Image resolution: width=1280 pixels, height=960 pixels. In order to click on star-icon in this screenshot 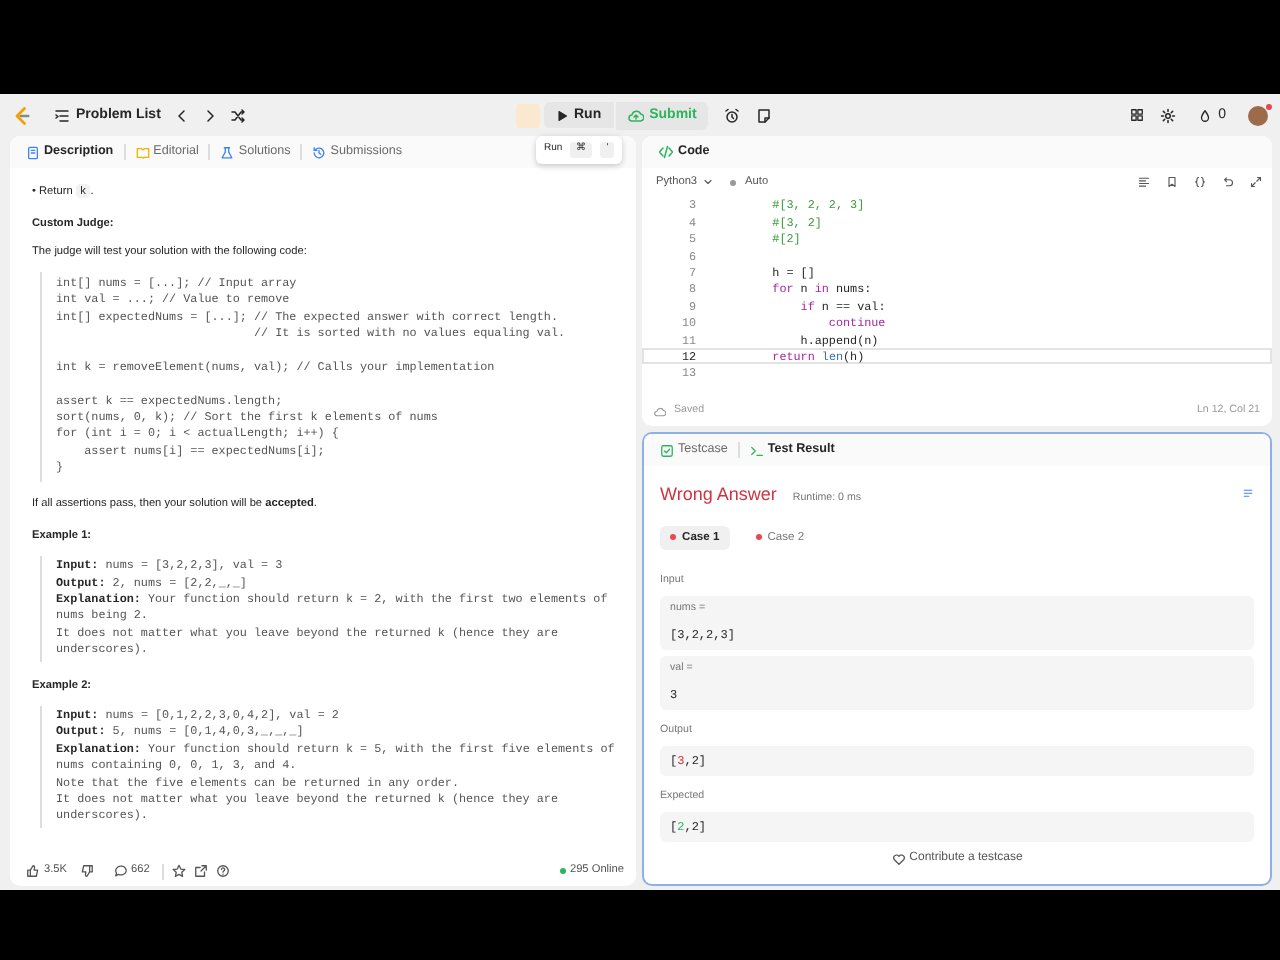, I will do `click(178, 871)`.